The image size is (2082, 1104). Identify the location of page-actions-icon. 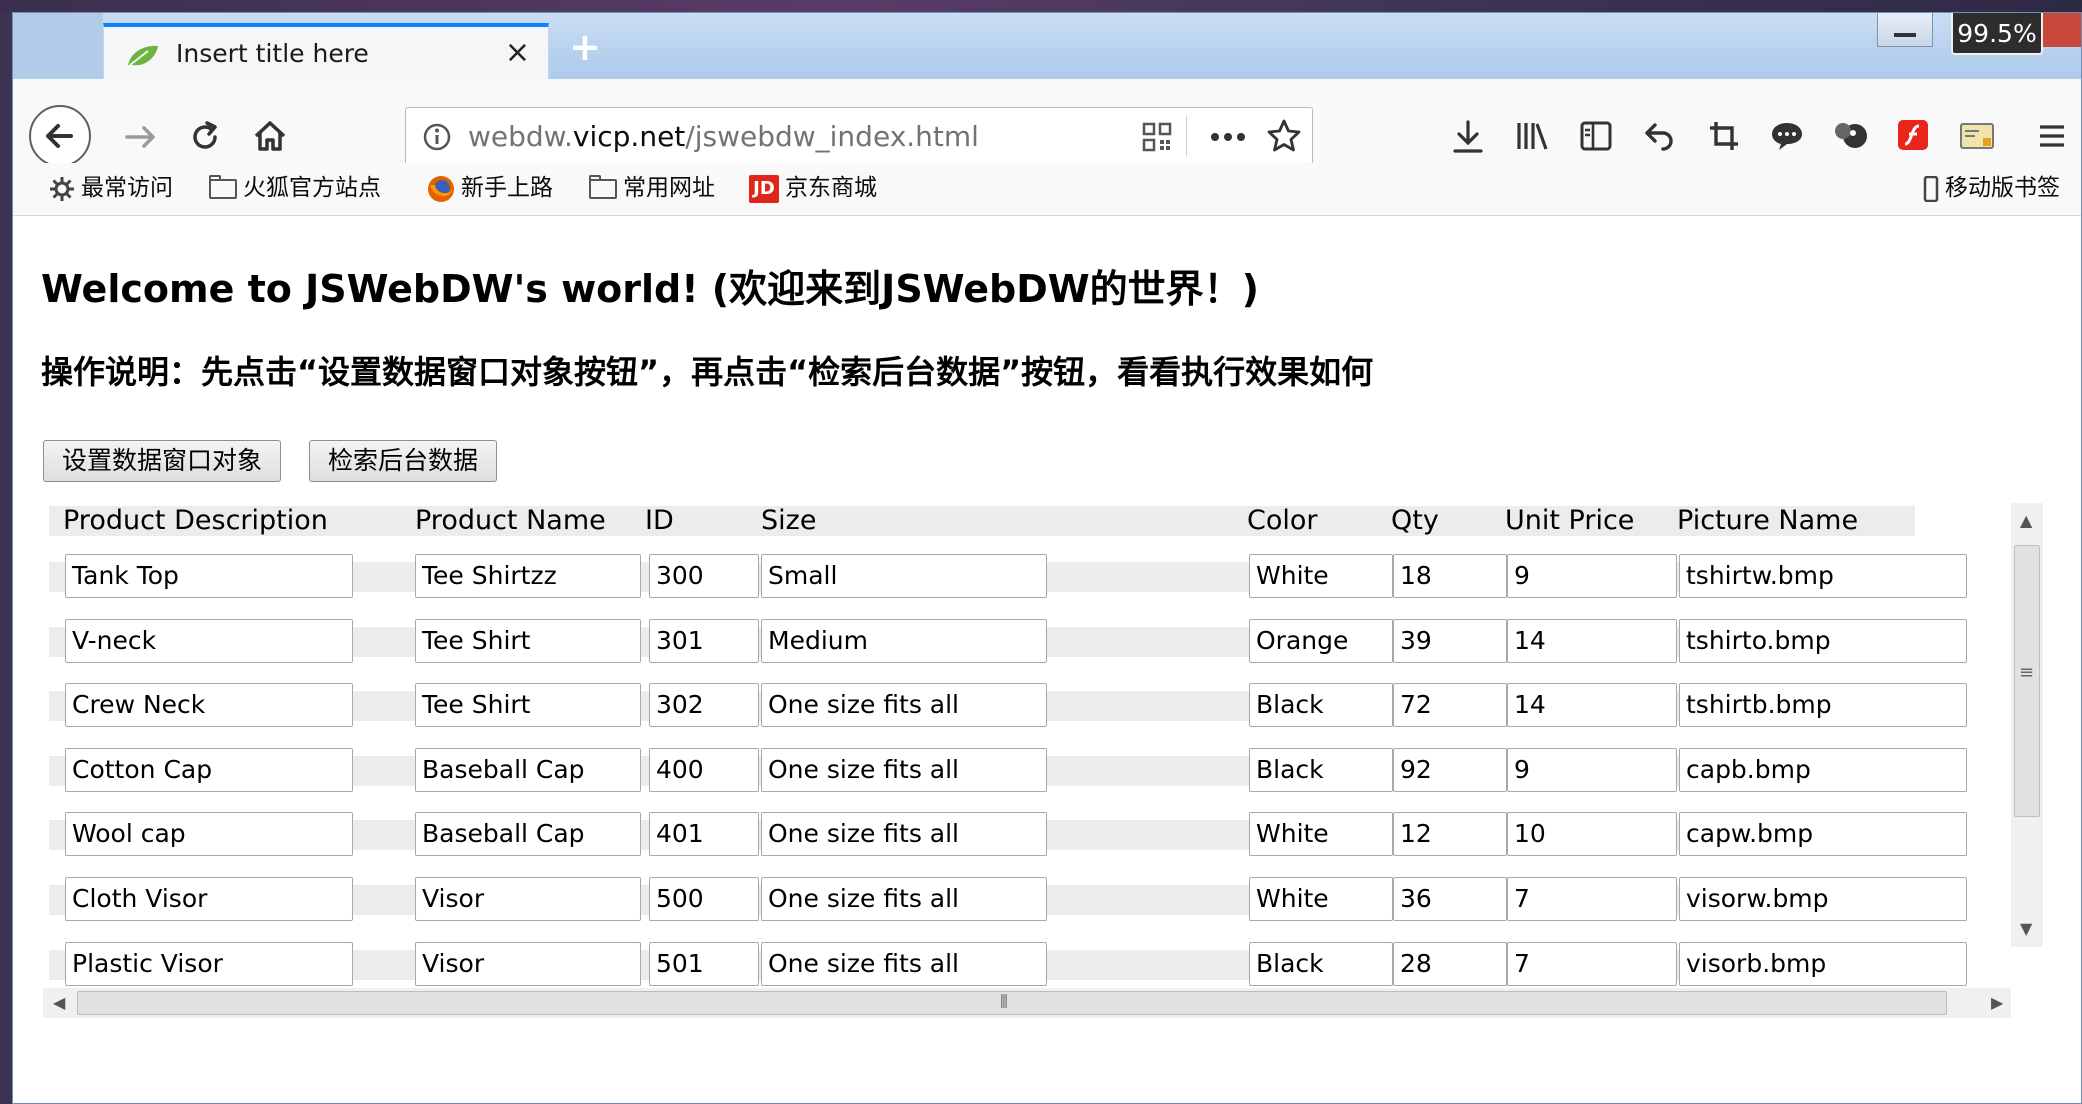
(1228, 137).